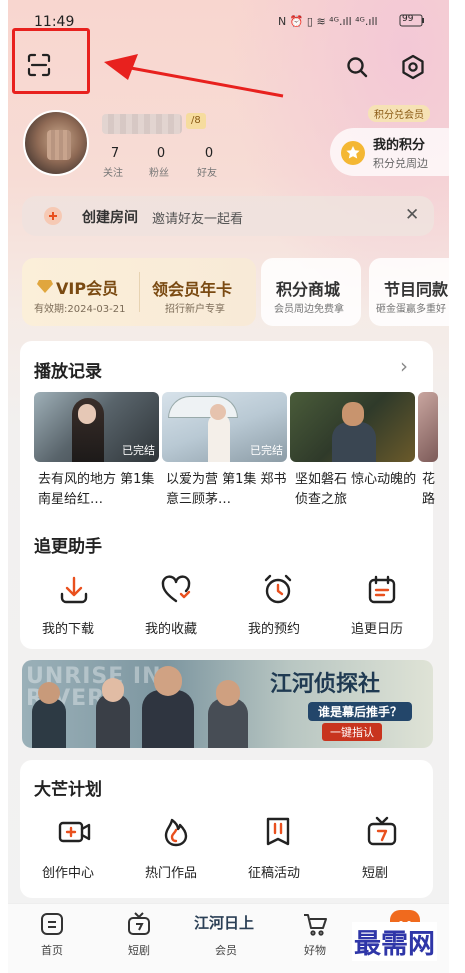  What do you see at coordinates (110, 218) in the screenshot?
I see `create-room-title: 创建房间` at bounding box center [110, 218].